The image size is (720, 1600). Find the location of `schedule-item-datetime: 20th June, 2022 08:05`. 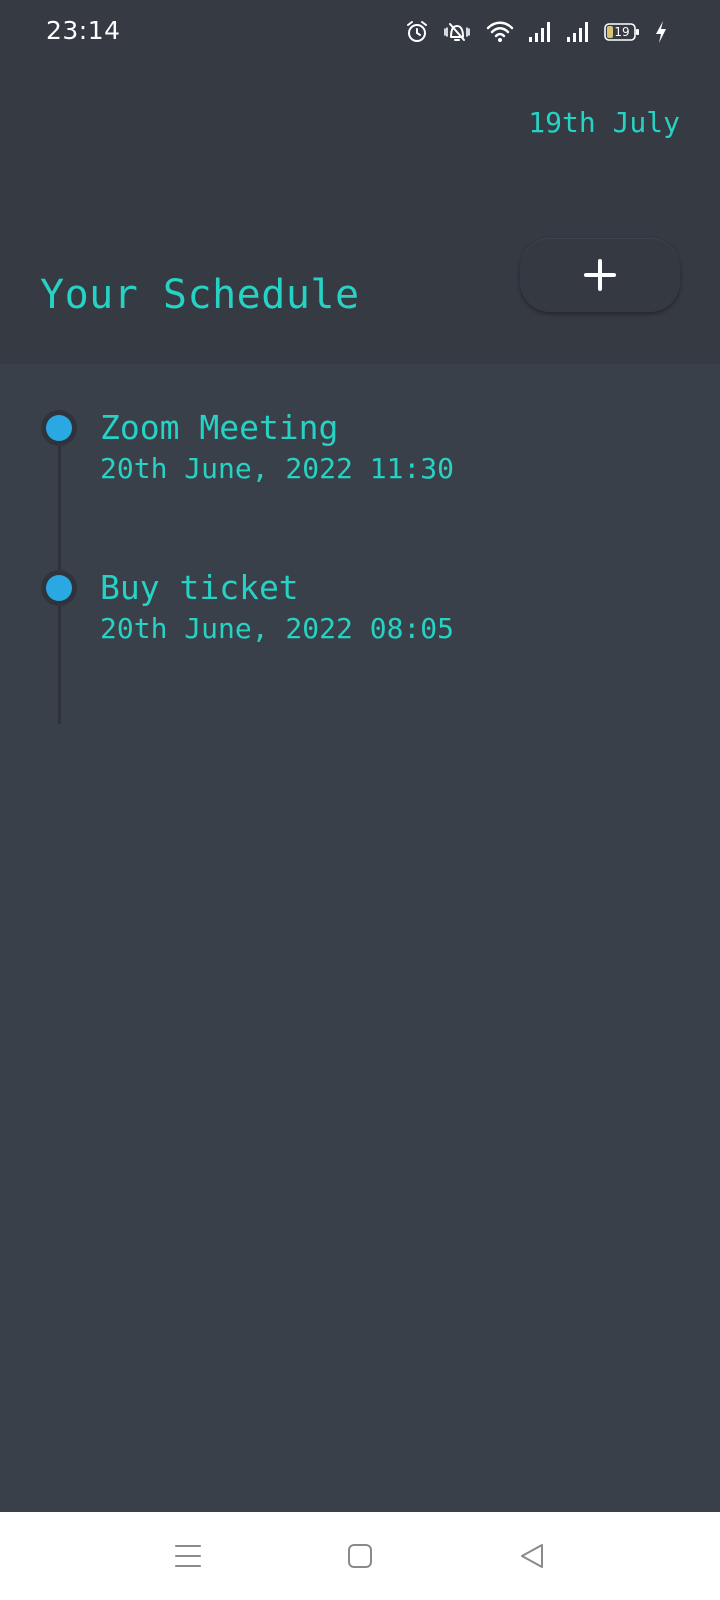

schedule-item-datetime: 20th June, 2022 08:05 is located at coordinates (277, 628).